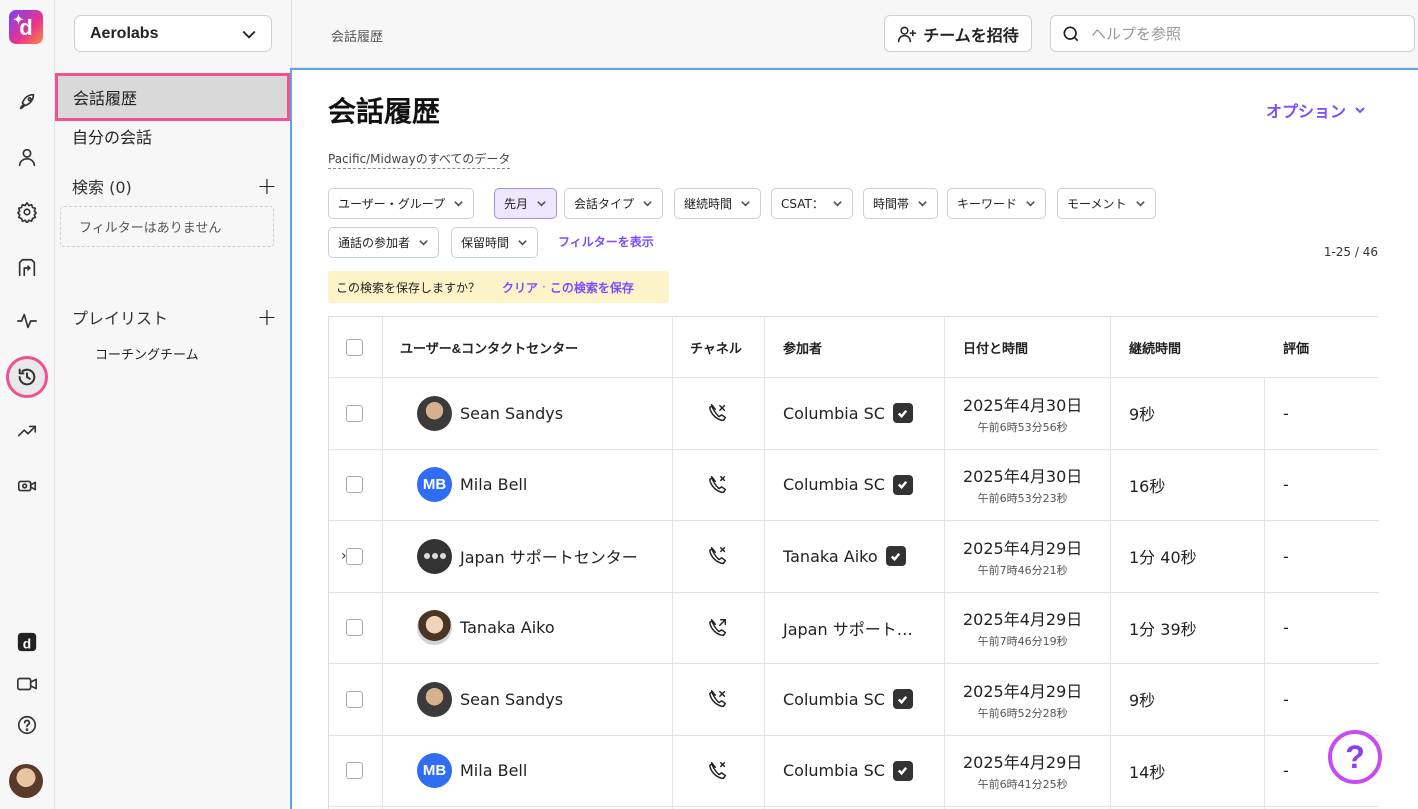 Image resolution: width=1418 pixels, height=809 pixels. Describe the element at coordinates (27, 157) in the screenshot. I see `person-icon` at that location.